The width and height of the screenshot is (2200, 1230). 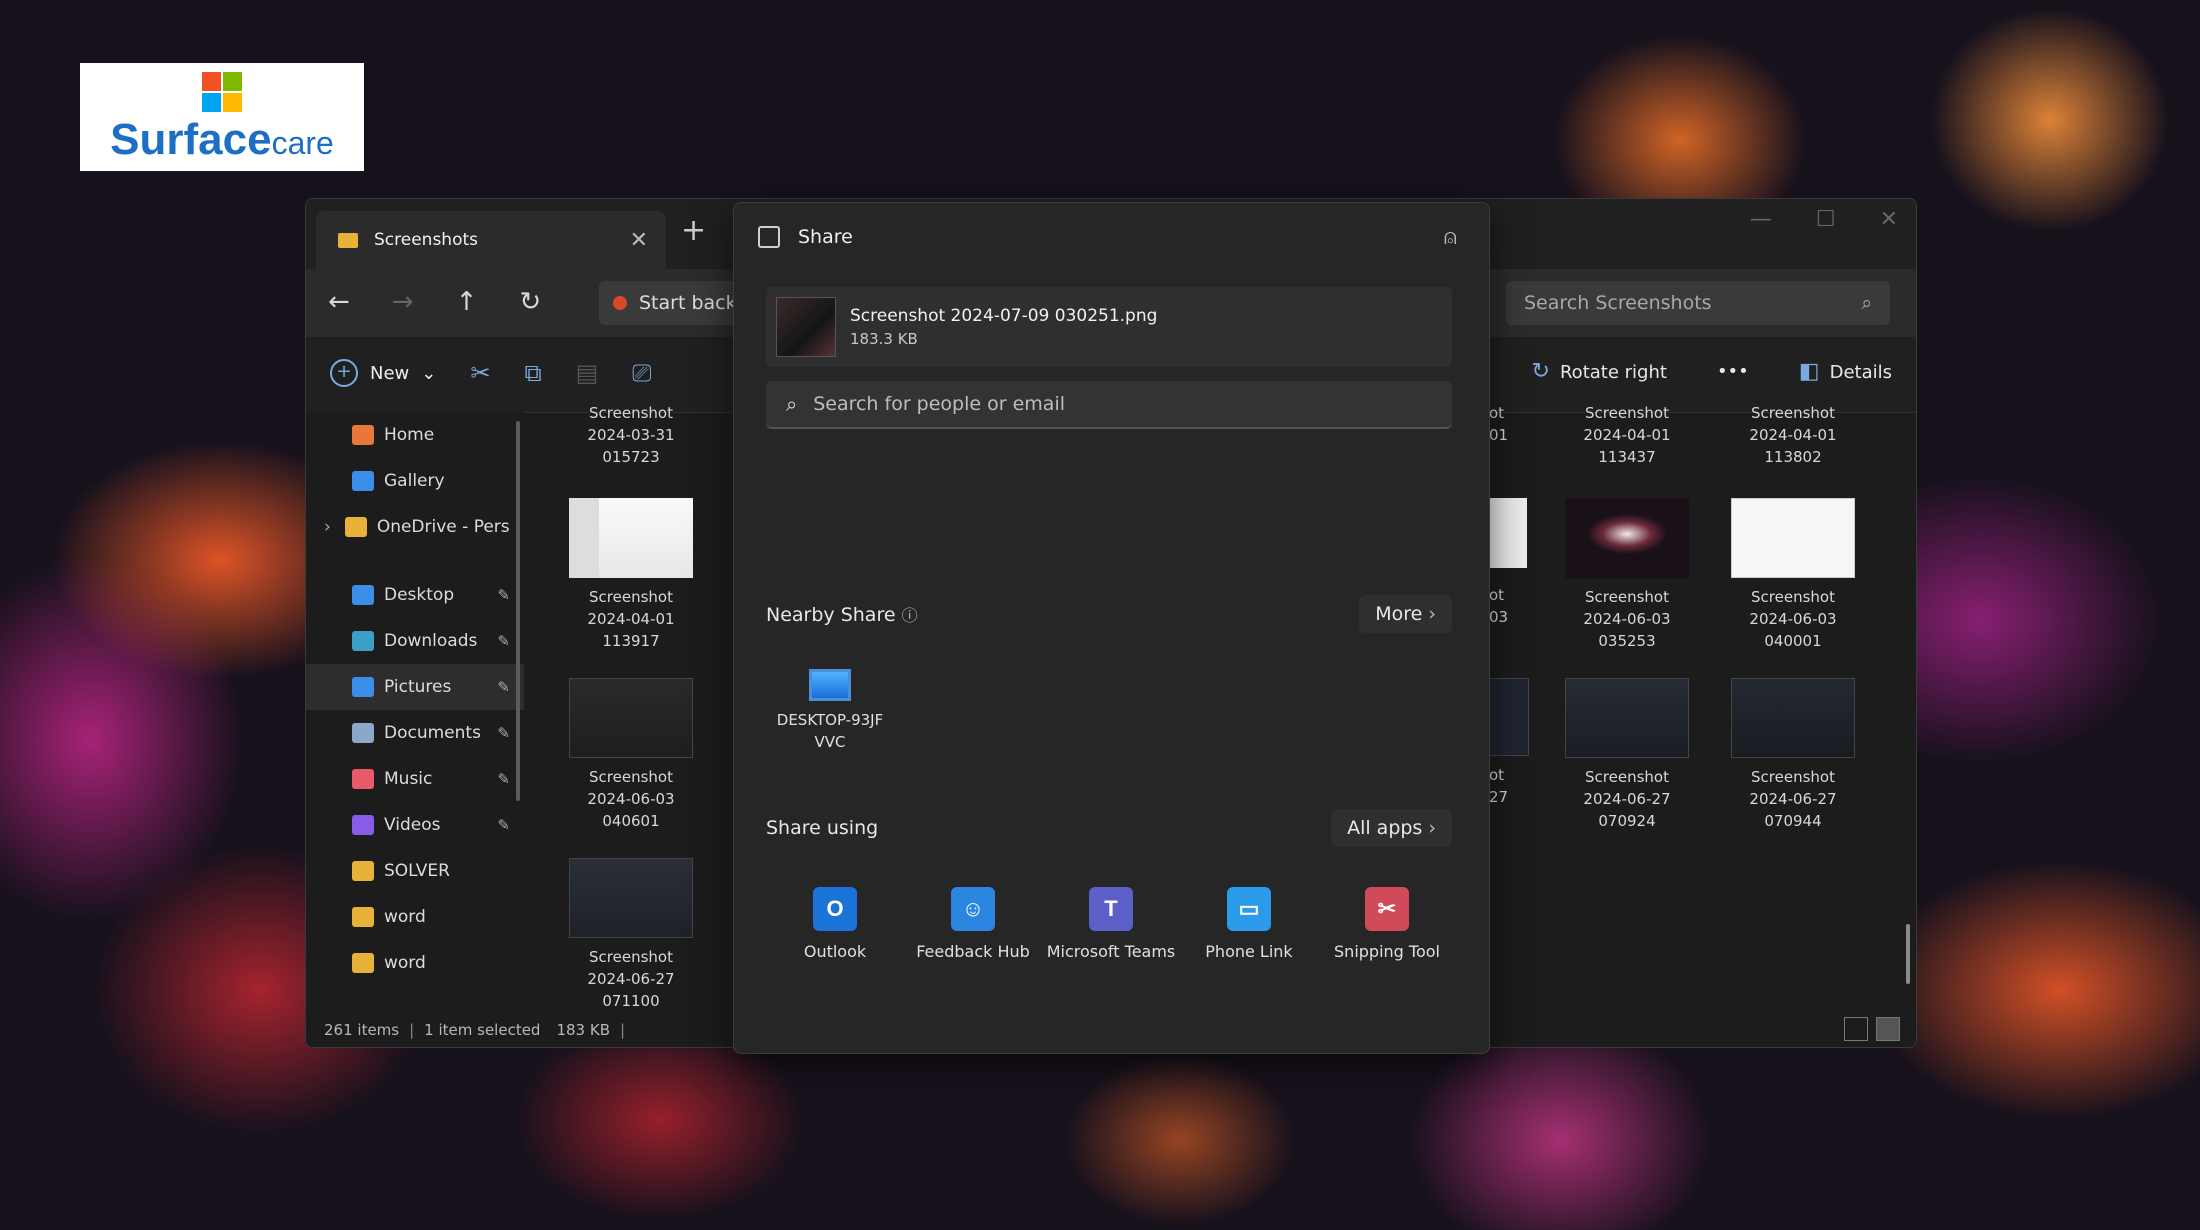 I want to click on sidebar-item-downloads: Downloads ✎, so click(x=415, y=641).